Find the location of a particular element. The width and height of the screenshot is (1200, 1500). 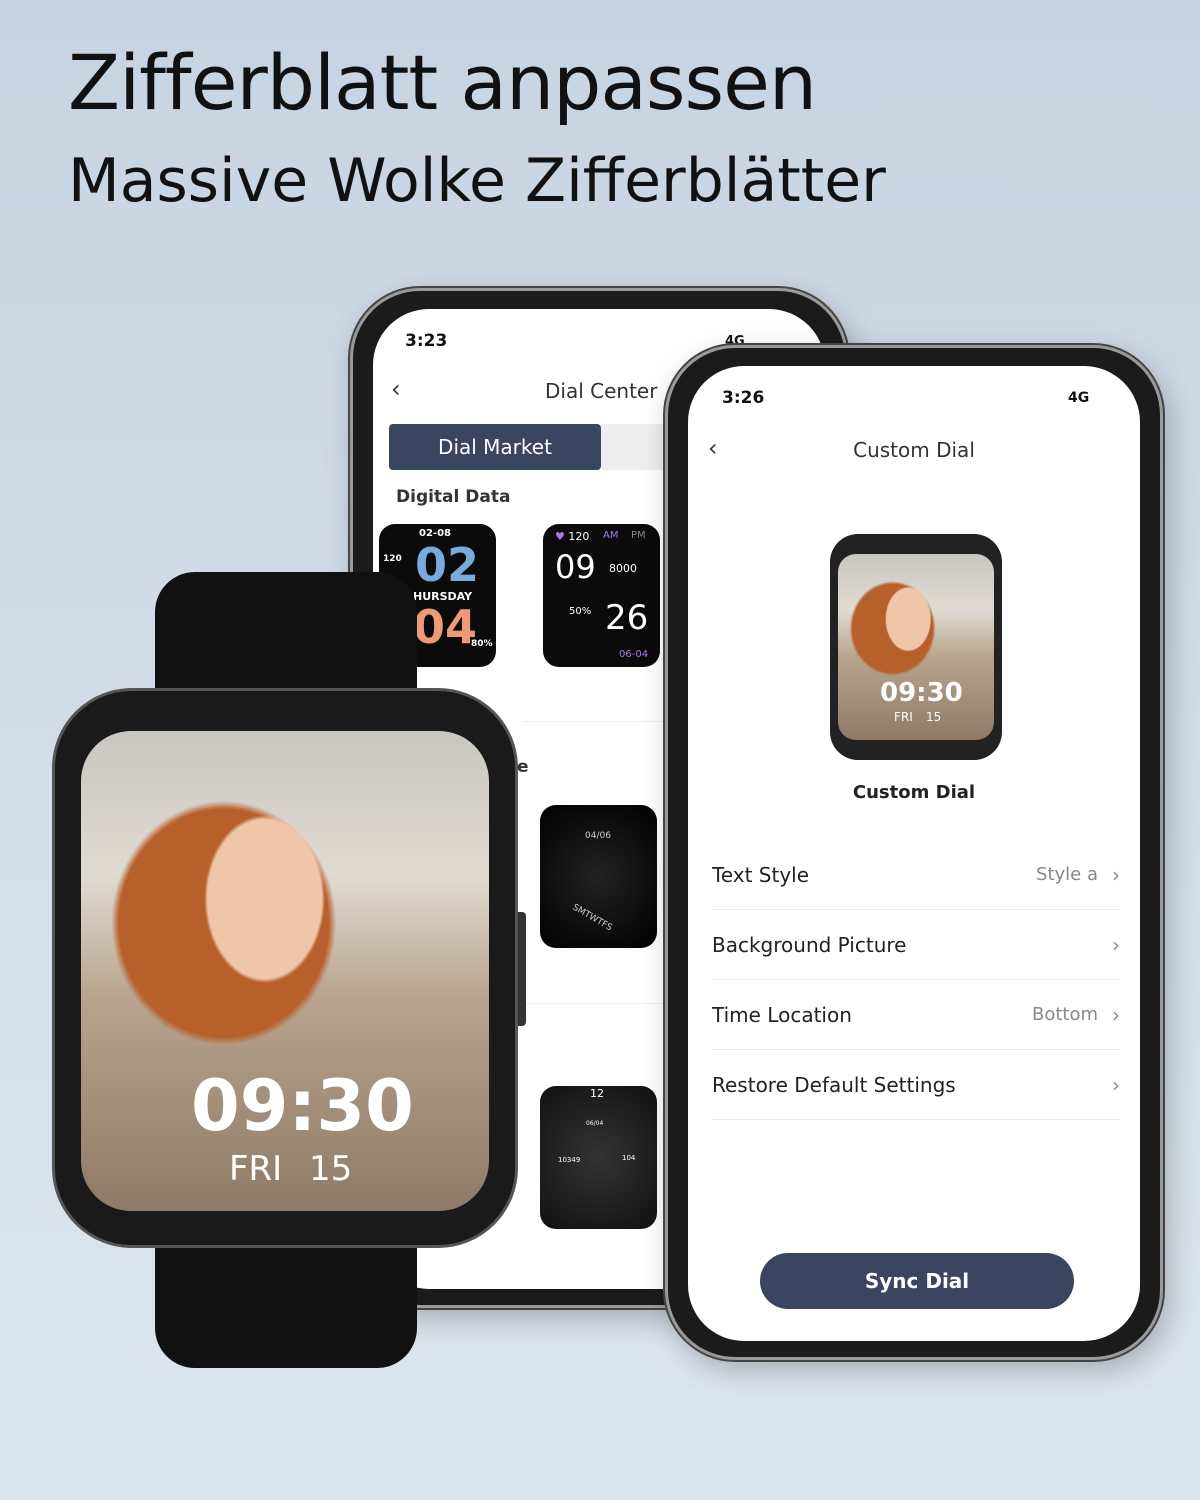

setting-label: Text Style is located at coordinates (761, 874).